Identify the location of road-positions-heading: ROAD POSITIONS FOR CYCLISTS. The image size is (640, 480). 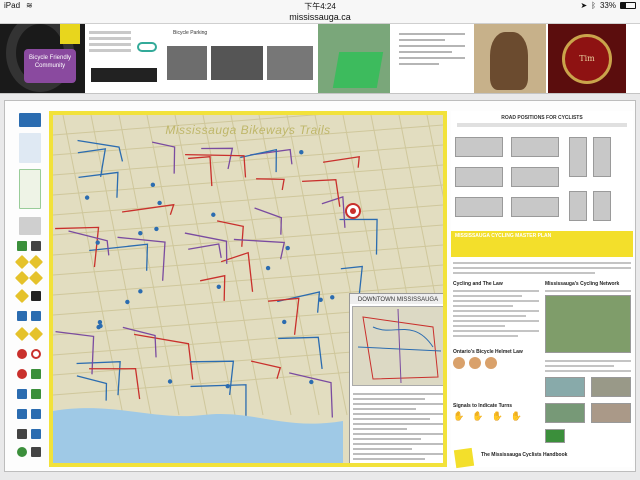
(542, 118).